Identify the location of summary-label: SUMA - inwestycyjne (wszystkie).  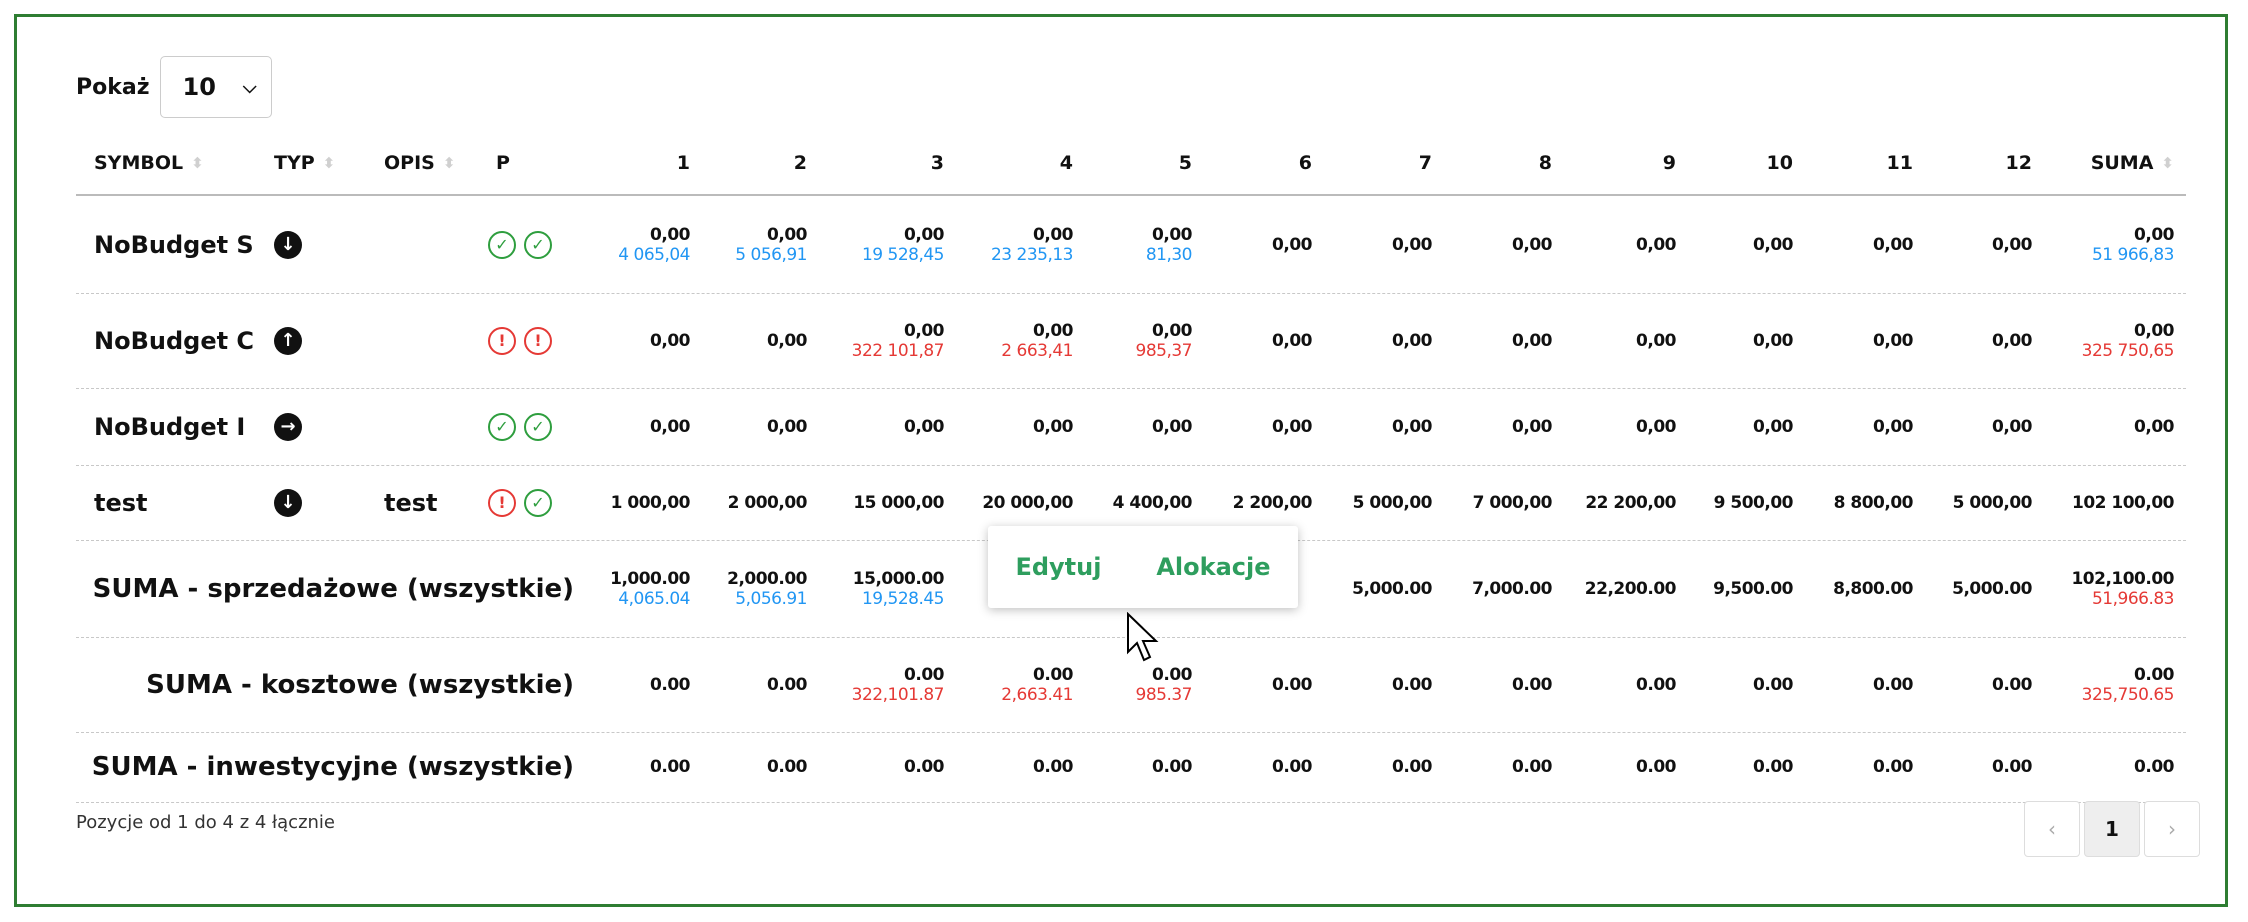
(332, 767).